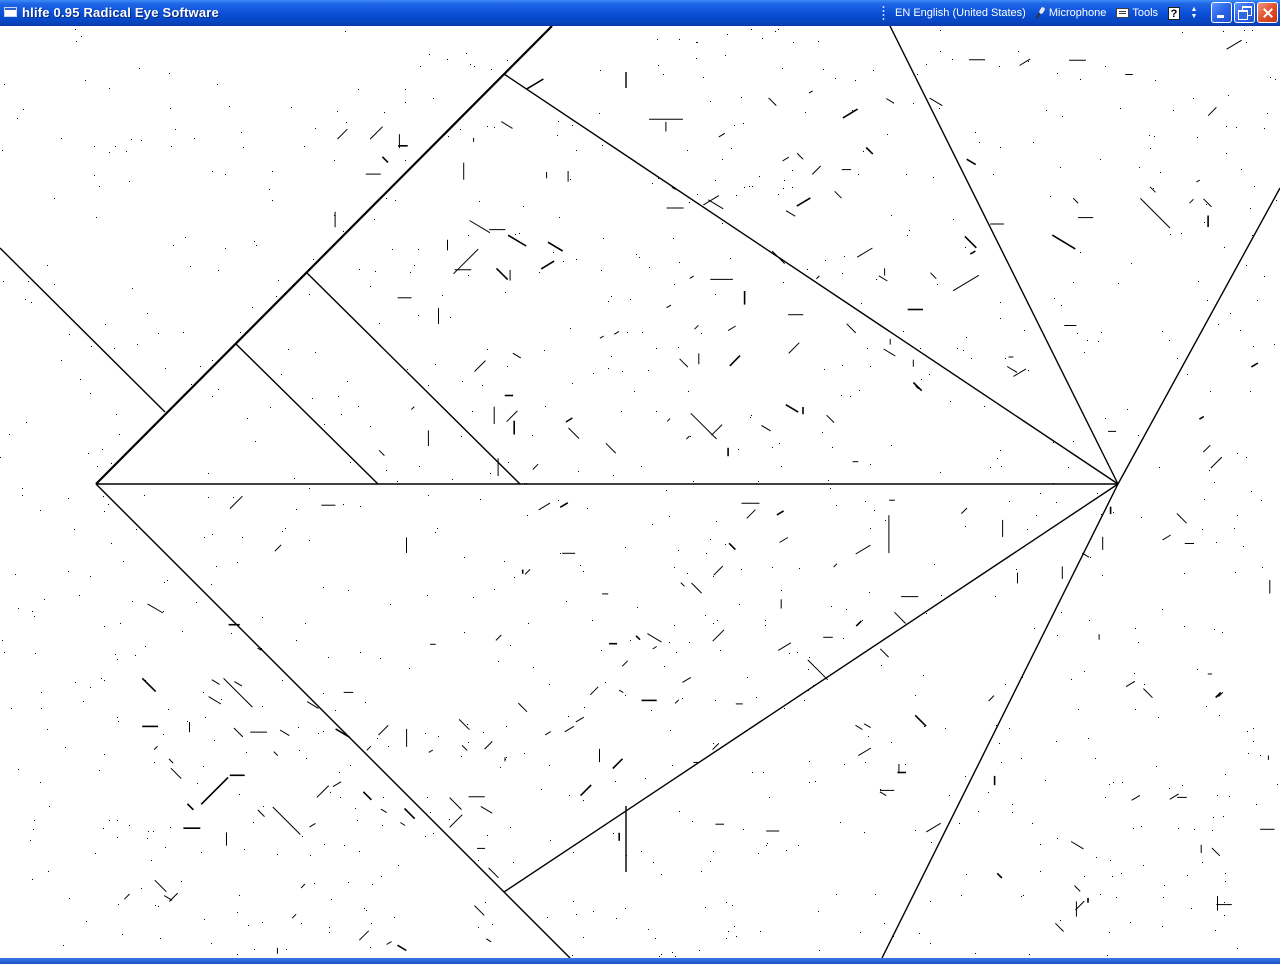  I want to click on minimize-button, so click(1221, 12).